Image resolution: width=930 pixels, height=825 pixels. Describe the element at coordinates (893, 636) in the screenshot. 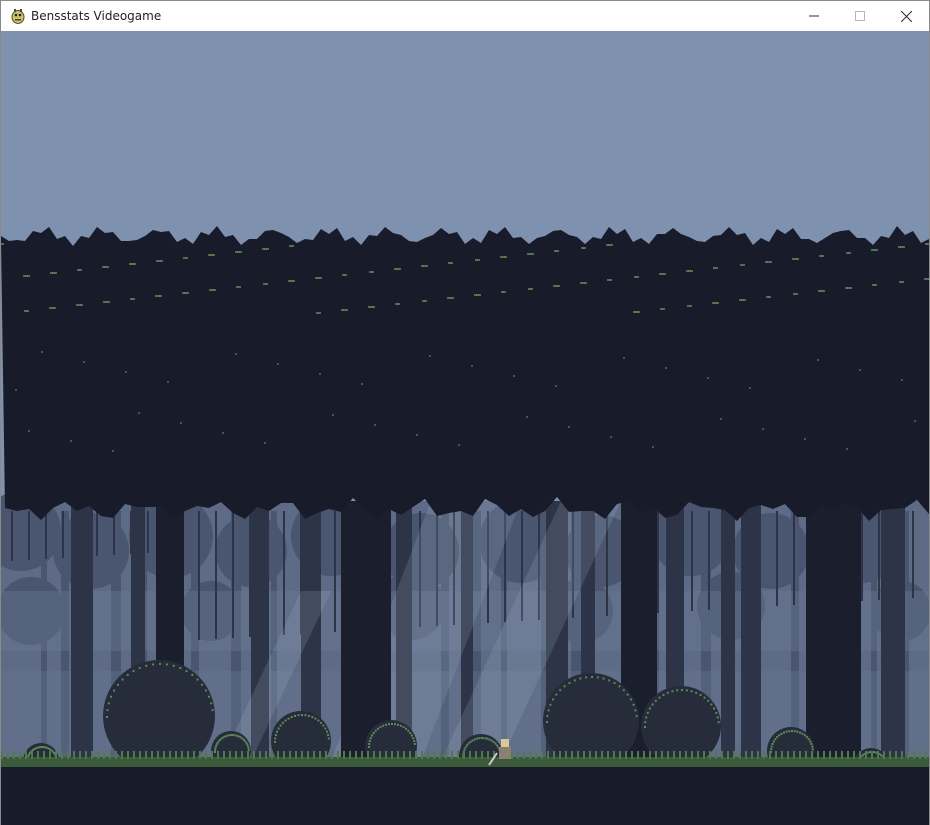

I see `mid-trunk` at that location.